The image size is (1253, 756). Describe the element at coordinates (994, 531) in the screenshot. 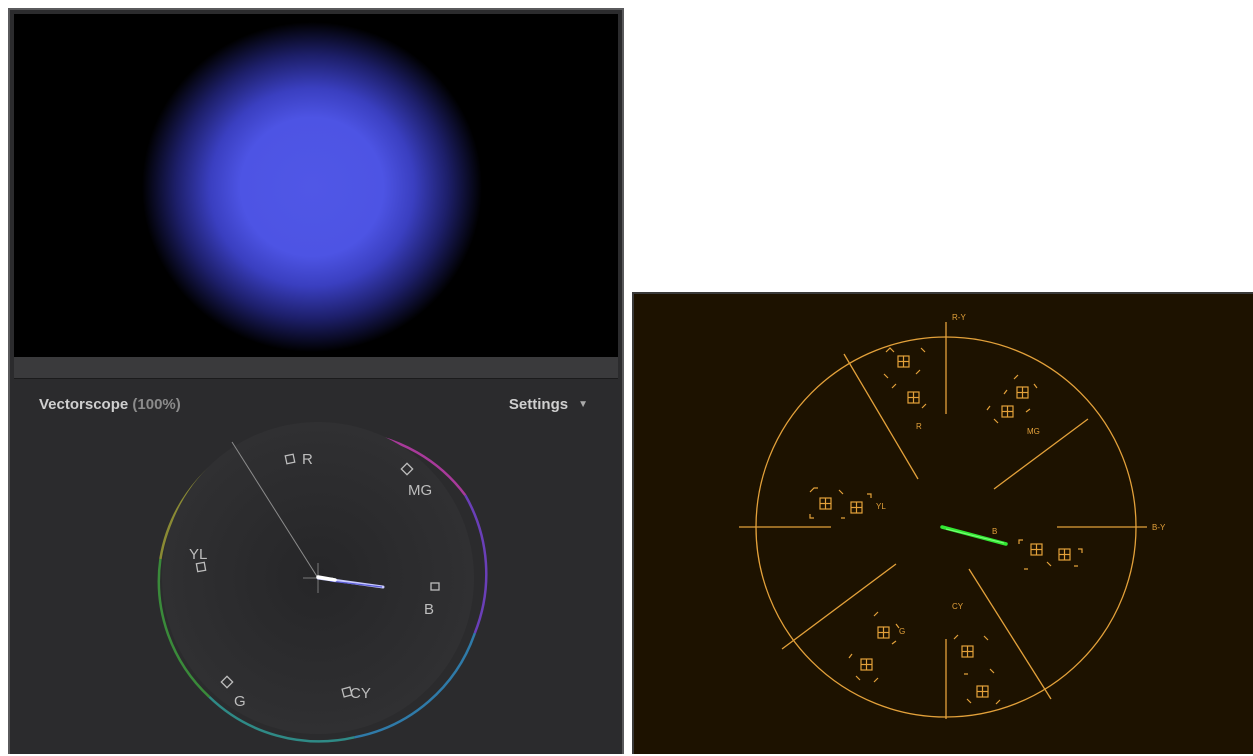

I see `target-b-label-right: B` at that location.